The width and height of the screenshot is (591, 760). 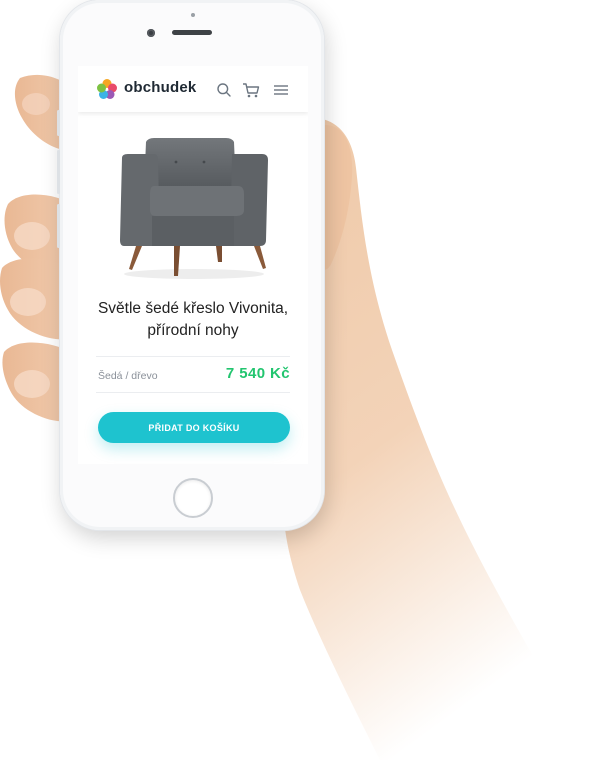 What do you see at coordinates (58, 172) in the screenshot?
I see `volume-up-button` at bounding box center [58, 172].